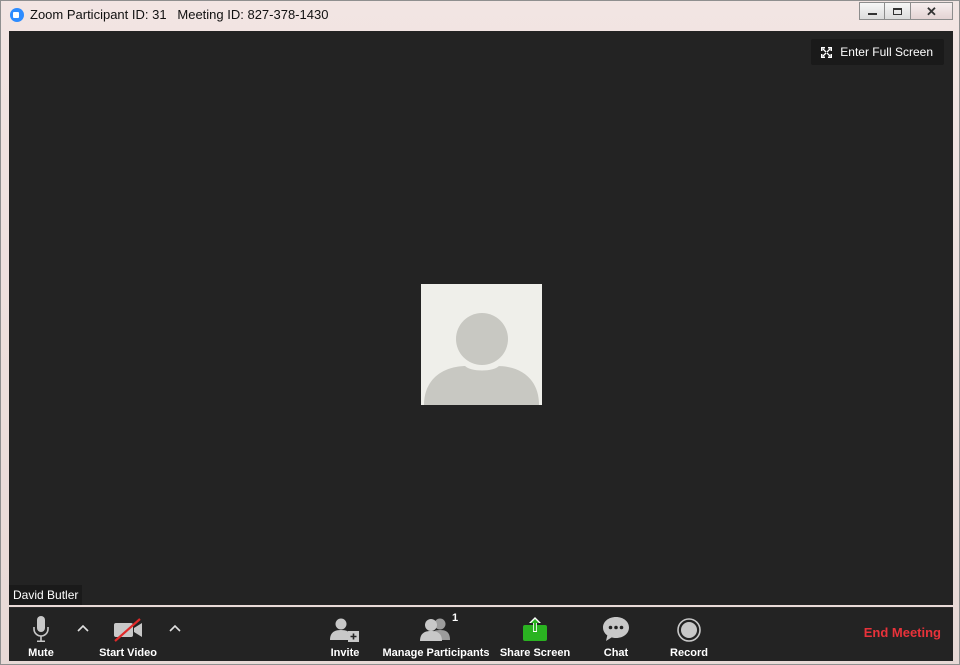 The image size is (960, 665). Describe the element at coordinates (872, 14) in the screenshot. I see `minimize-icon` at that location.